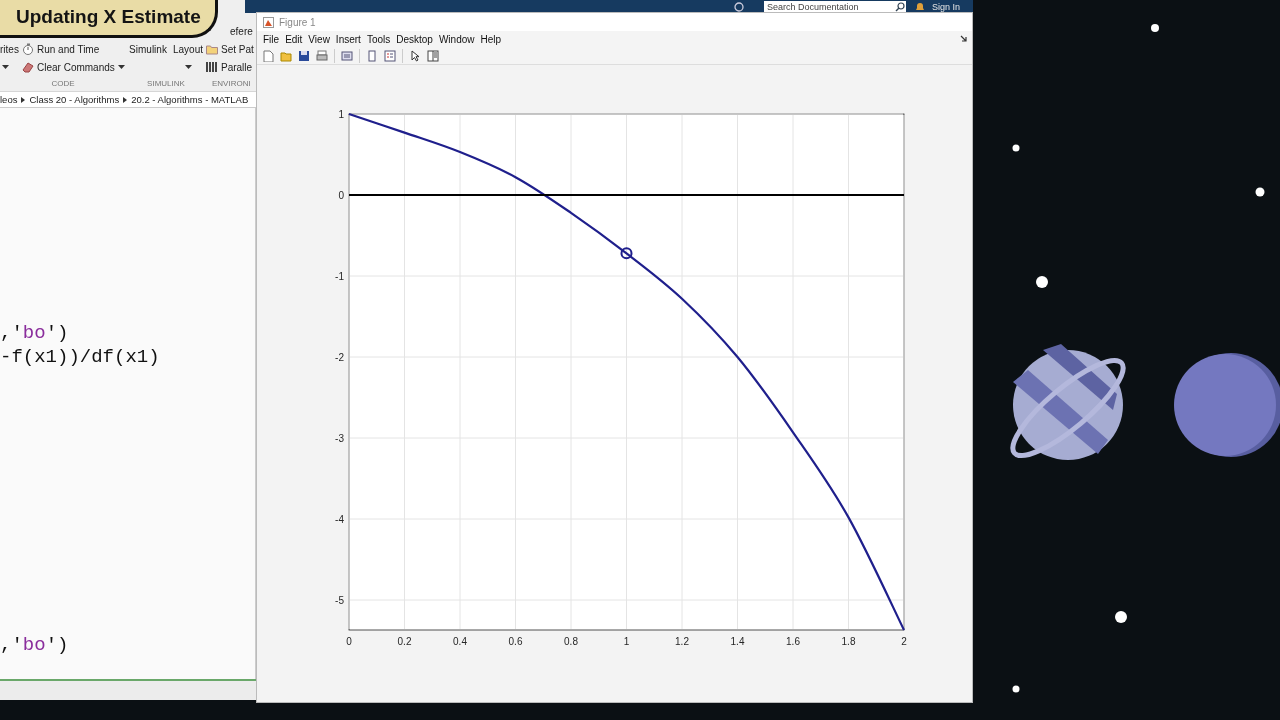  What do you see at coordinates (11, 49) in the screenshot?
I see `favorites-button: rites` at bounding box center [11, 49].